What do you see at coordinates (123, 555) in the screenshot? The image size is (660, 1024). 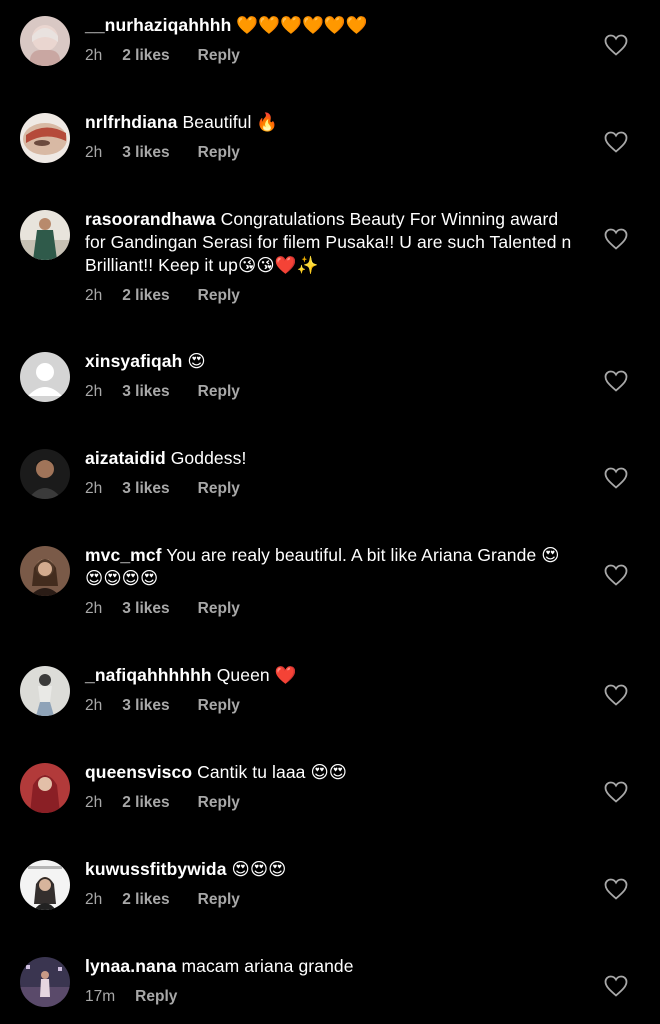 I see `comment-username: mvc_mcf` at bounding box center [123, 555].